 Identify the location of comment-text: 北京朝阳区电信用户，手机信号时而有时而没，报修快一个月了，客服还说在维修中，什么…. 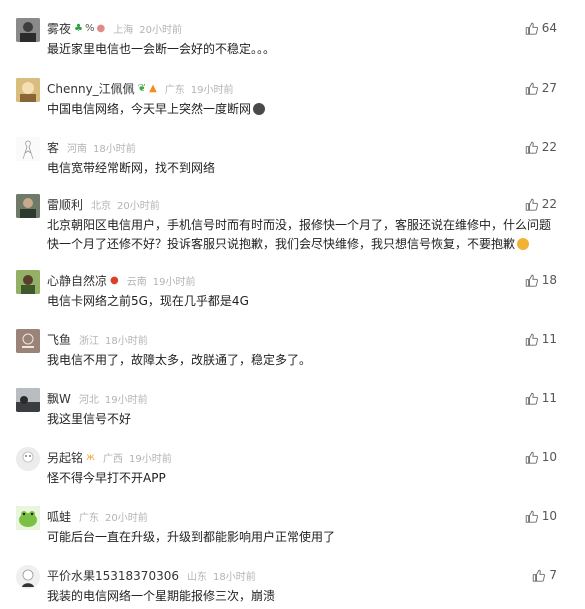
(299, 234).